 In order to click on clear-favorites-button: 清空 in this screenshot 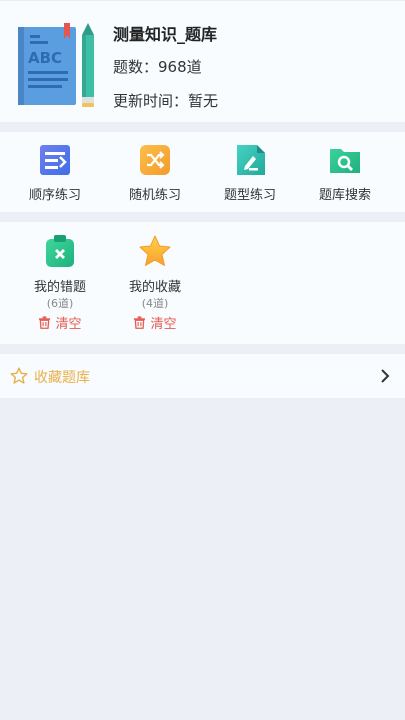, I will do `click(155, 322)`.